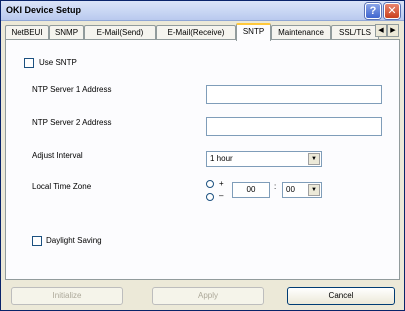  I want to click on title-bar: OKI Device Setup ? ✕, so click(202, 11).